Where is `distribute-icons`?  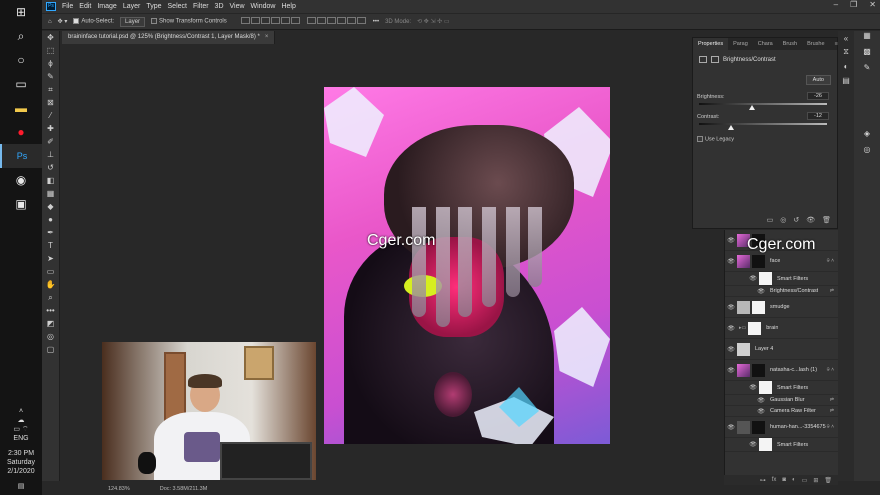
distribute-icons is located at coordinates (336, 21).